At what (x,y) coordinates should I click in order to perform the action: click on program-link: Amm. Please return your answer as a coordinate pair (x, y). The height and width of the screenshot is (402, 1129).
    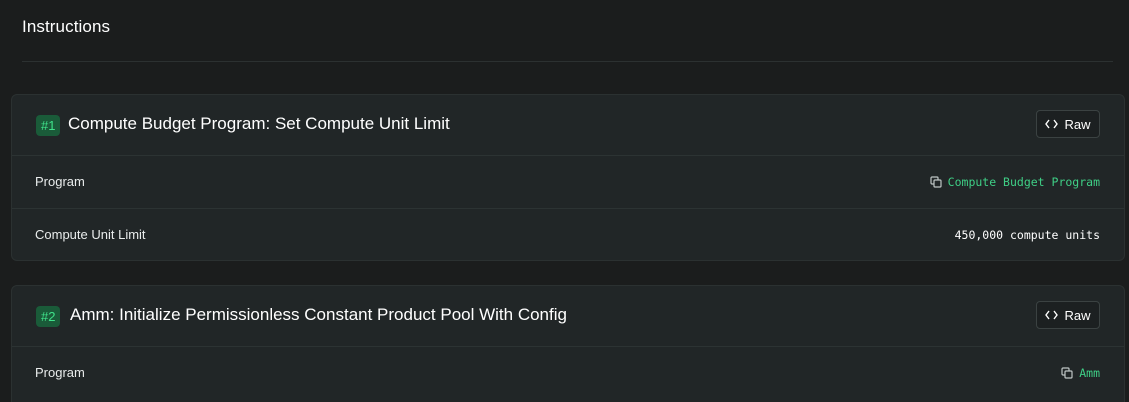
    Looking at the image, I should click on (1080, 373).